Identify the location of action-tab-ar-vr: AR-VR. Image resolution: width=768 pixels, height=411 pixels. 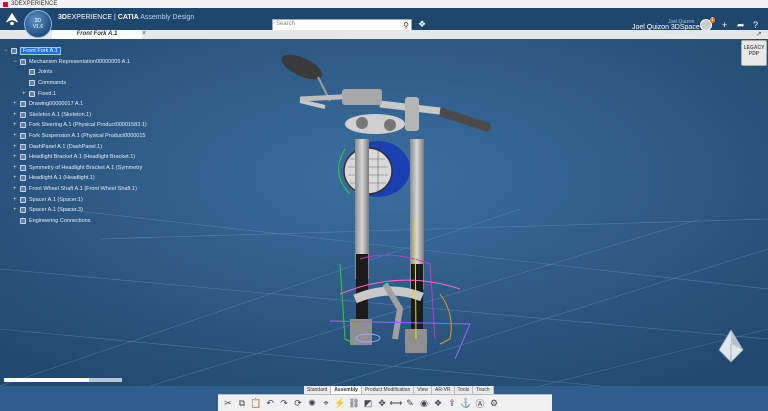
(443, 390).